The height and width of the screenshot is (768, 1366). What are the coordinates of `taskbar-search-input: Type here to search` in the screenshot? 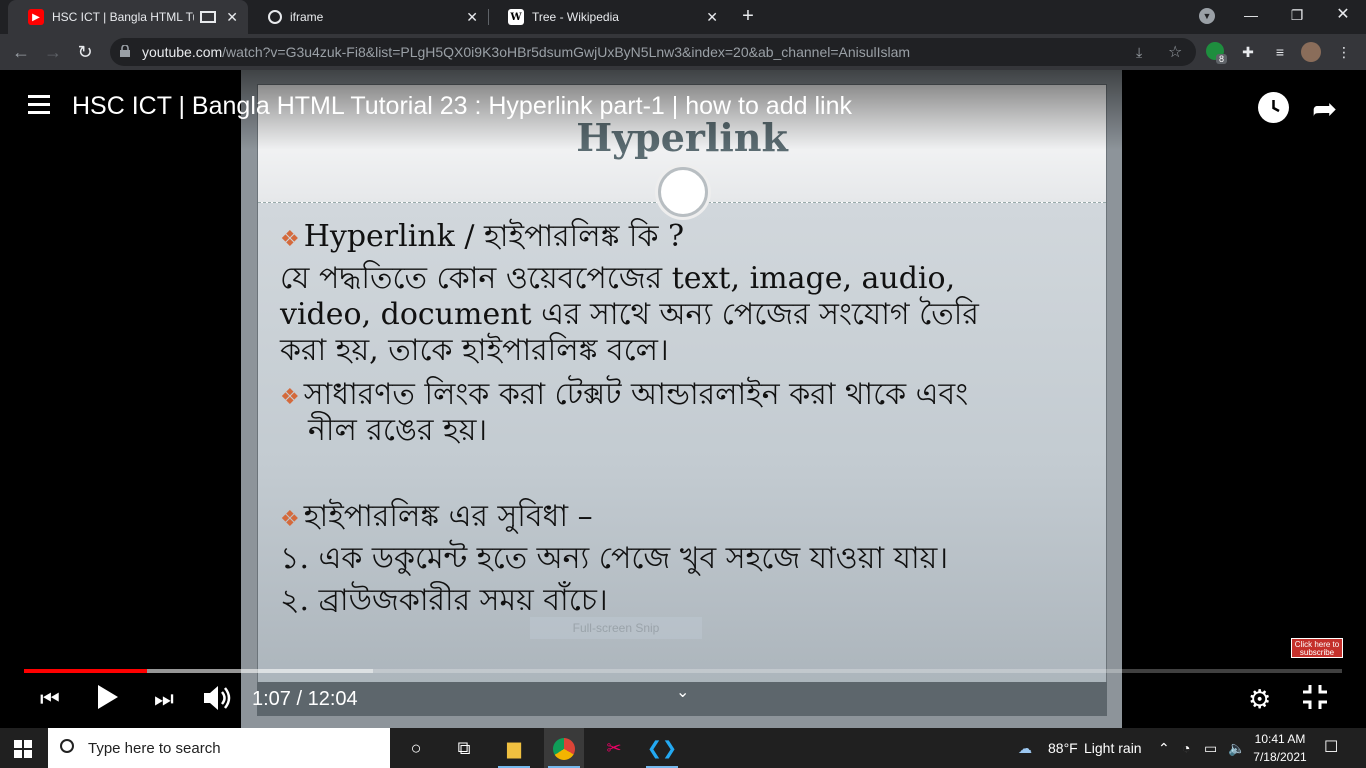 It's located at (219, 748).